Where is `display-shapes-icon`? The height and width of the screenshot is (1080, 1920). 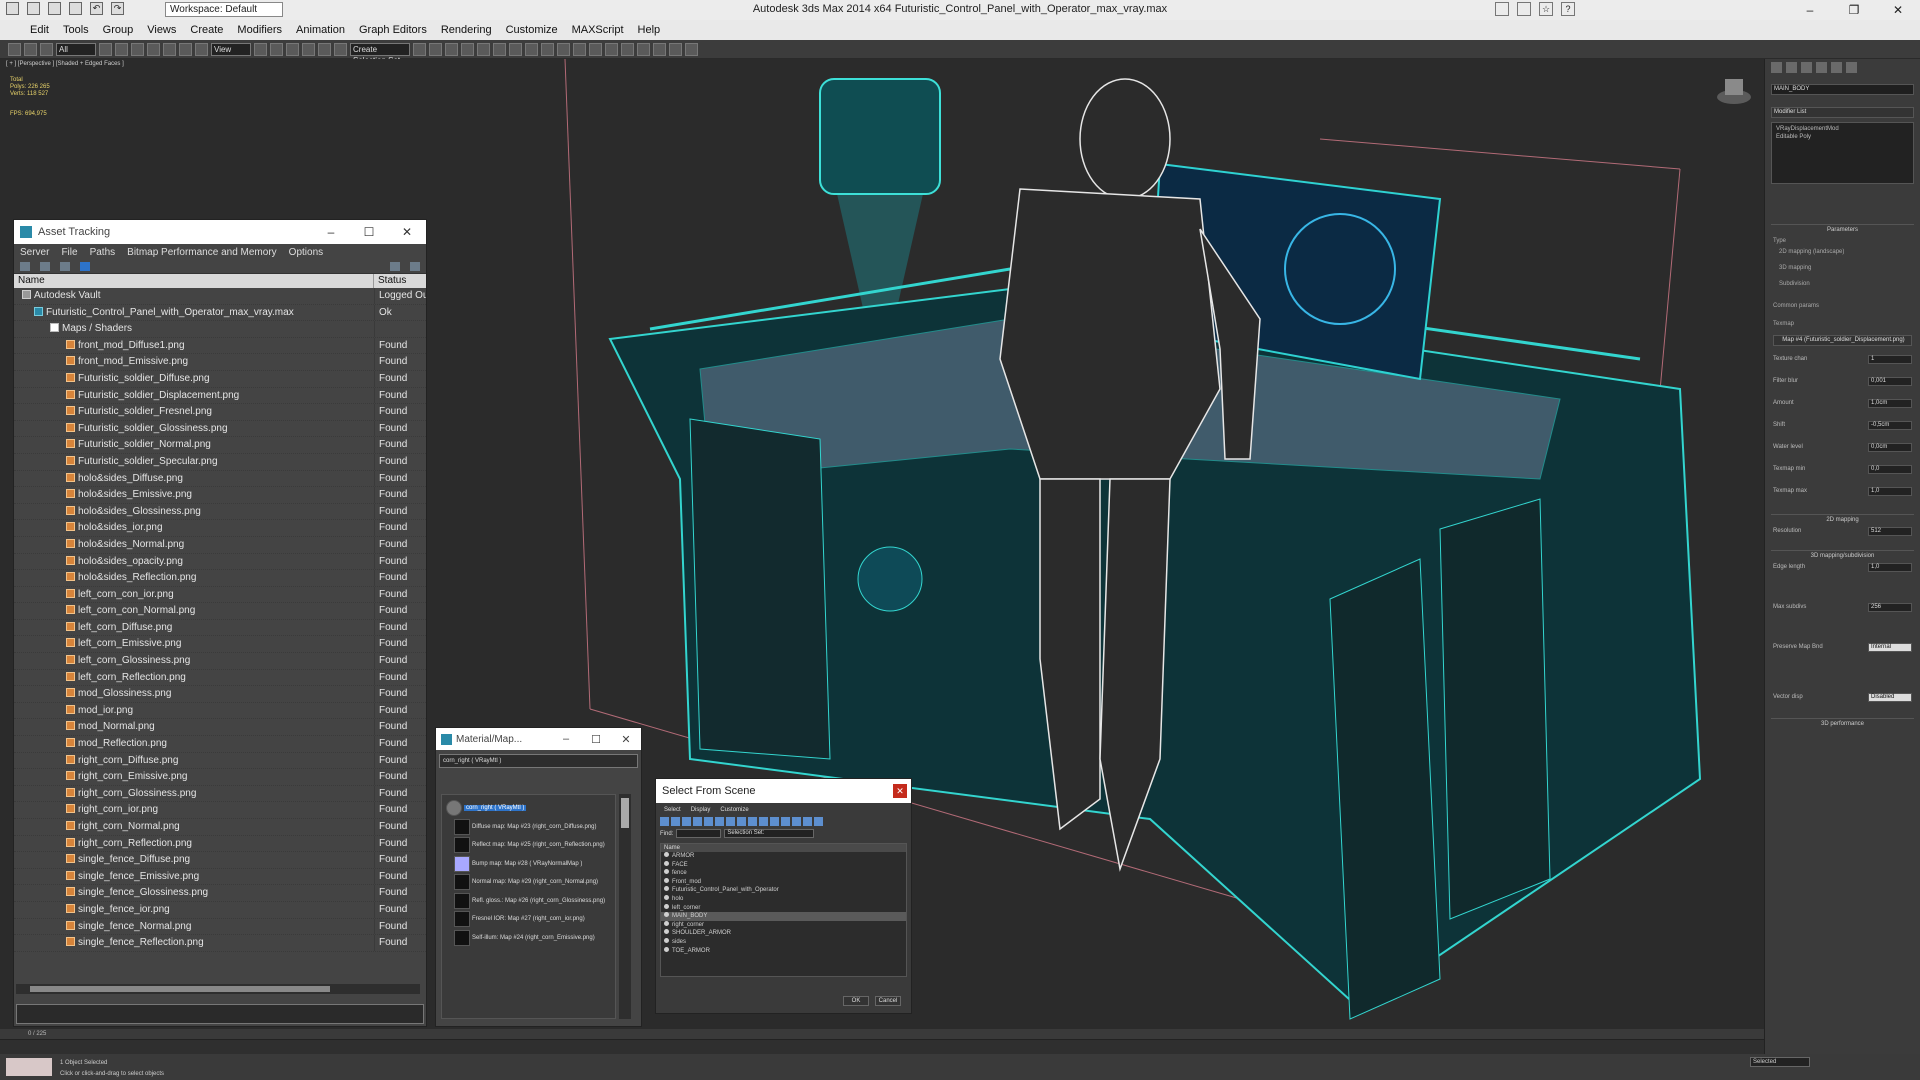
display-shapes-icon is located at coordinates (675, 821).